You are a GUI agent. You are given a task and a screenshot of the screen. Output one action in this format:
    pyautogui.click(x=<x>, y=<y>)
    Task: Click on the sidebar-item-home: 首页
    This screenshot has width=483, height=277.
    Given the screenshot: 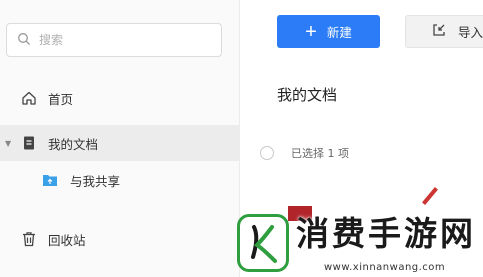 What is the action you would take?
    pyautogui.click(x=120, y=98)
    